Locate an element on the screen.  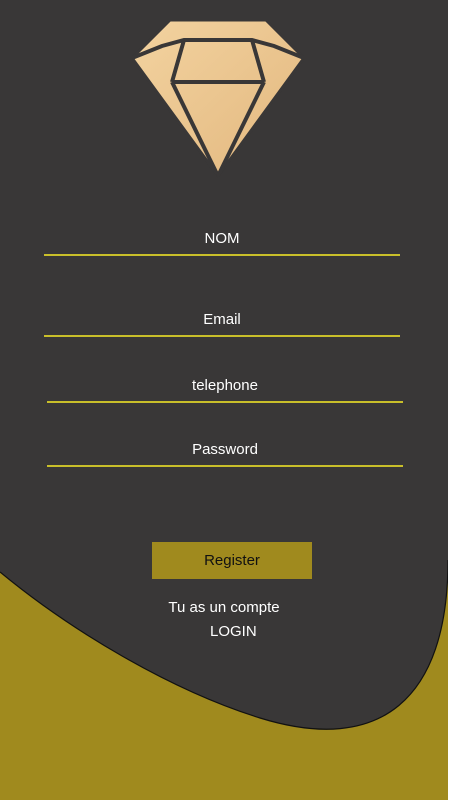
nom-input is located at coordinates (222, 236).